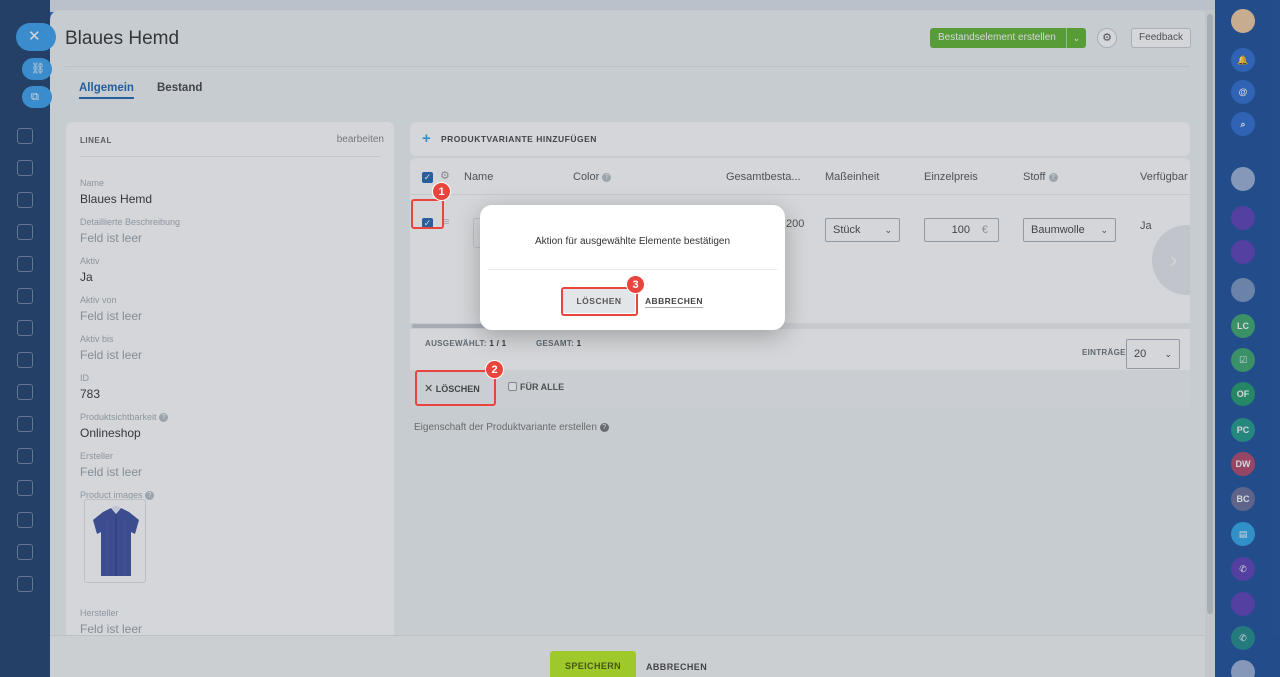 The width and height of the screenshot is (1280, 677). Describe the element at coordinates (635, 284) in the screenshot. I see `annotation-badge: 3` at that location.